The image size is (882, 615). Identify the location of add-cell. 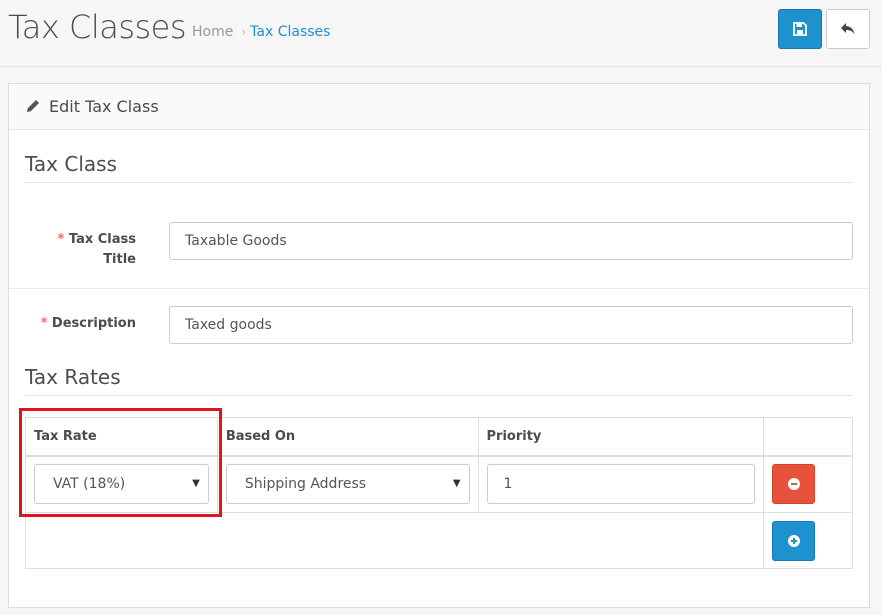
(808, 540).